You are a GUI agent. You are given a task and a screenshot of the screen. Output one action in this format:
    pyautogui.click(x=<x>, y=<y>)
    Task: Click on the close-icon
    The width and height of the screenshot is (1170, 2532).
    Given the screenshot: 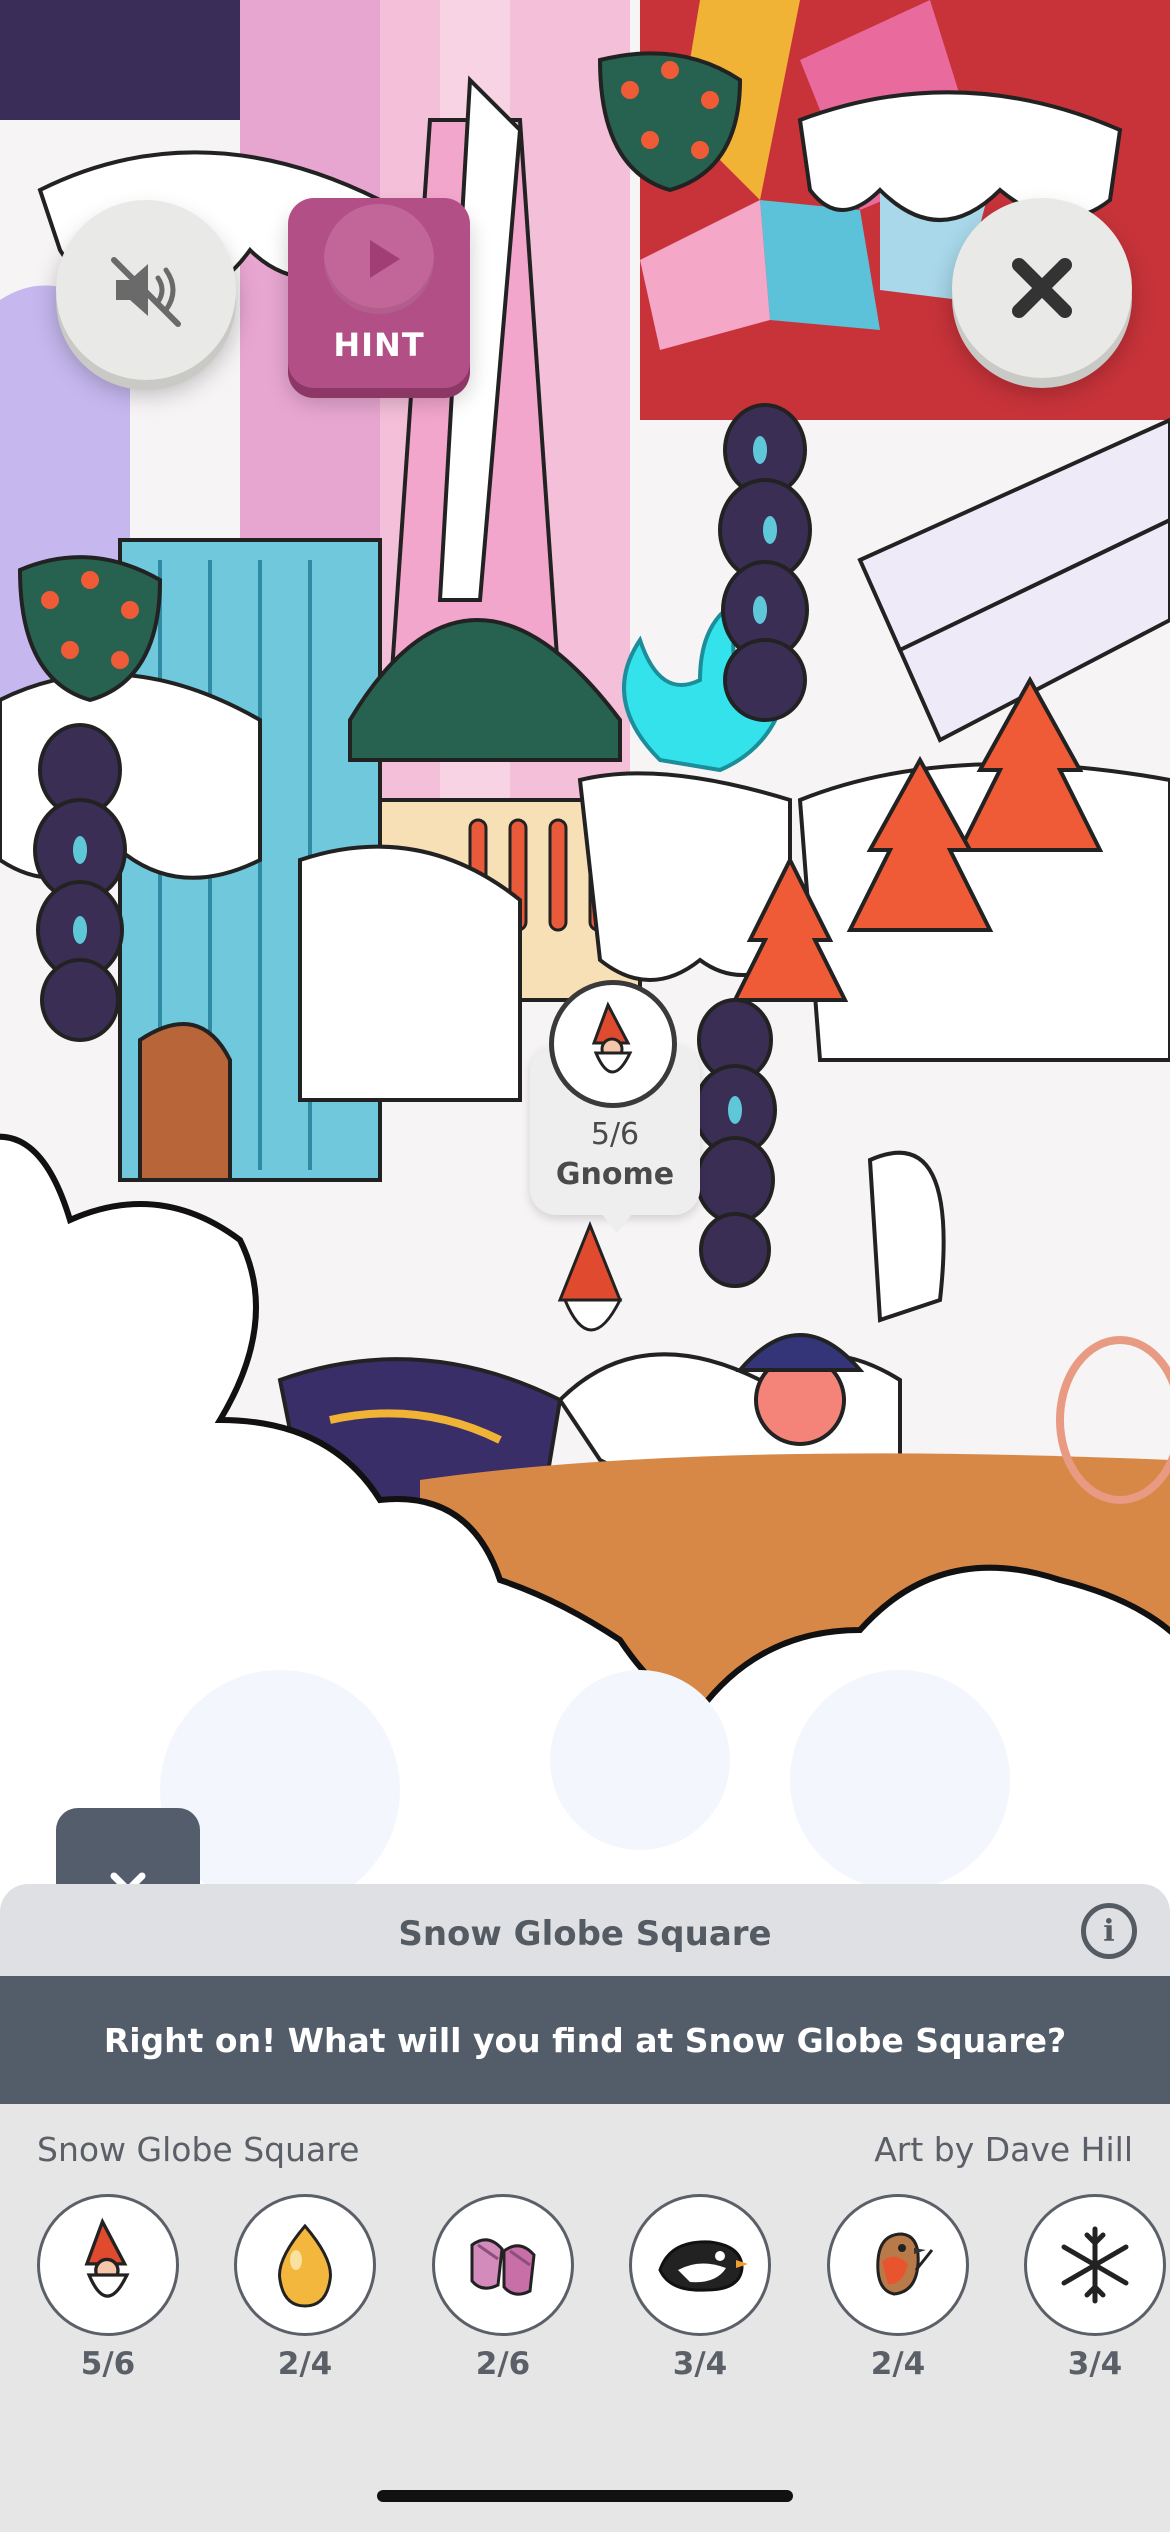 What is the action you would take?
    pyautogui.click(x=1042, y=288)
    